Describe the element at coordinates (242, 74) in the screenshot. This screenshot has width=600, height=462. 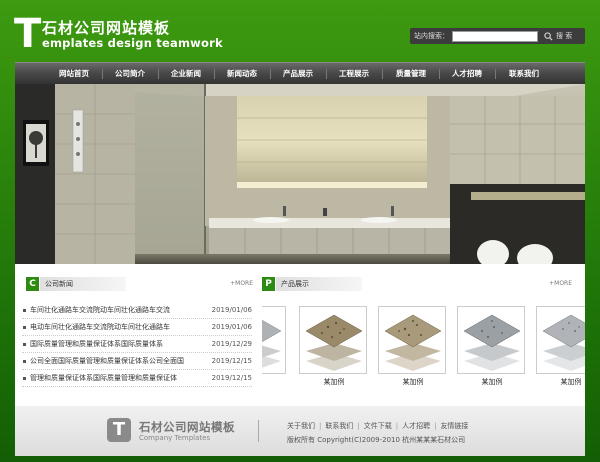
I see `nav-news: 新闻动态` at that location.